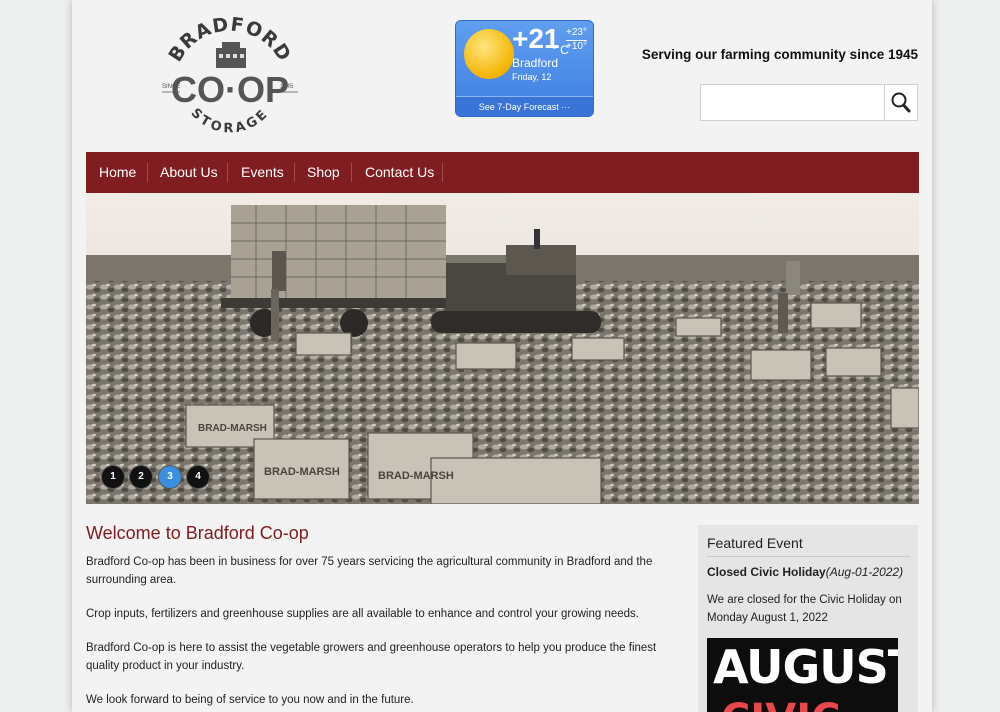  I want to click on nav-events: Events, so click(262, 172).